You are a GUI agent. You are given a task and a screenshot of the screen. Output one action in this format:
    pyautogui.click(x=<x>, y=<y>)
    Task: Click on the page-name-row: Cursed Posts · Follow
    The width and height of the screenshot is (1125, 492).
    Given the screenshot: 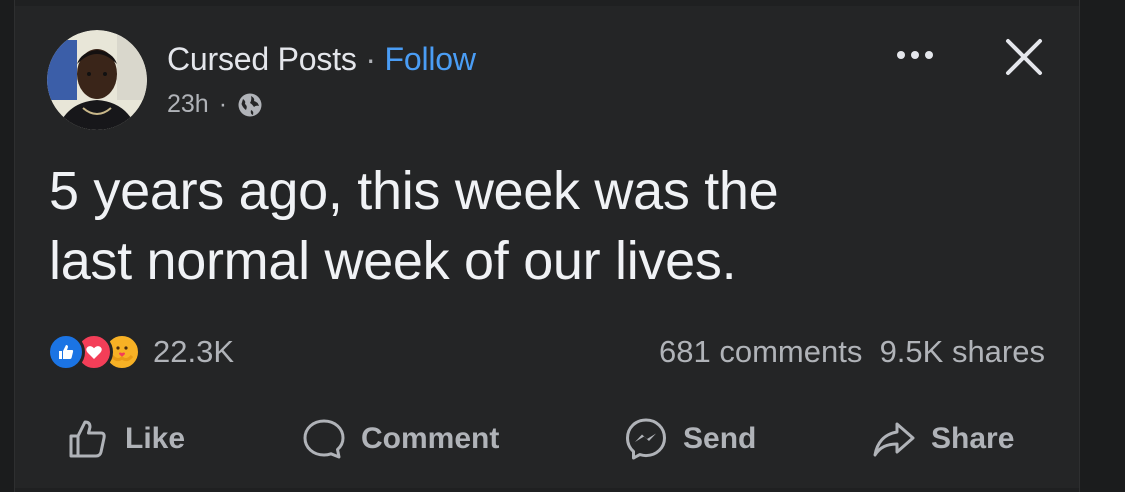 What is the action you would take?
    pyautogui.click(x=321, y=59)
    